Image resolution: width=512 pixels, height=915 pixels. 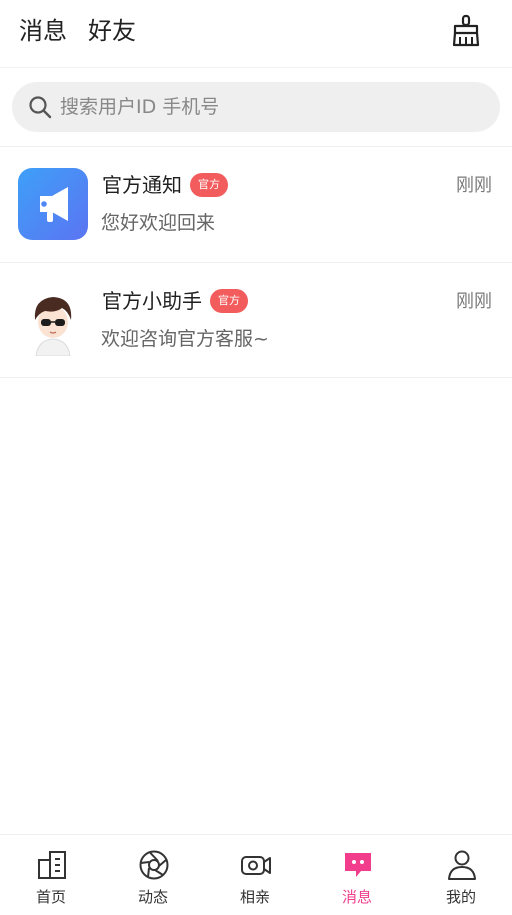 I want to click on message-preview: 您好欢迎回来, so click(x=158, y=223).